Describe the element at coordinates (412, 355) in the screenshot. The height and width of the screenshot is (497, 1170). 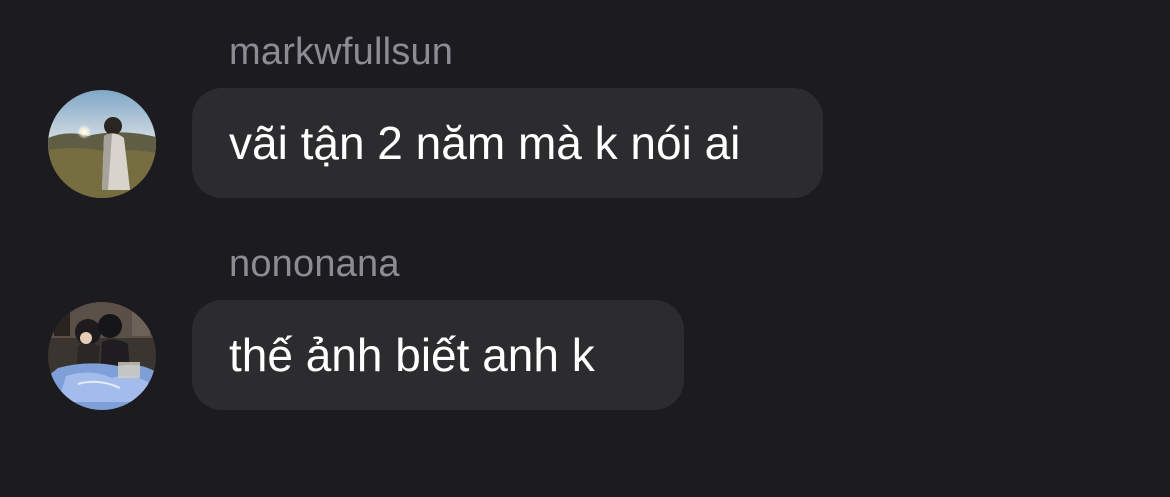
I see `message-text: thế ảnh biết anh k` at that location.